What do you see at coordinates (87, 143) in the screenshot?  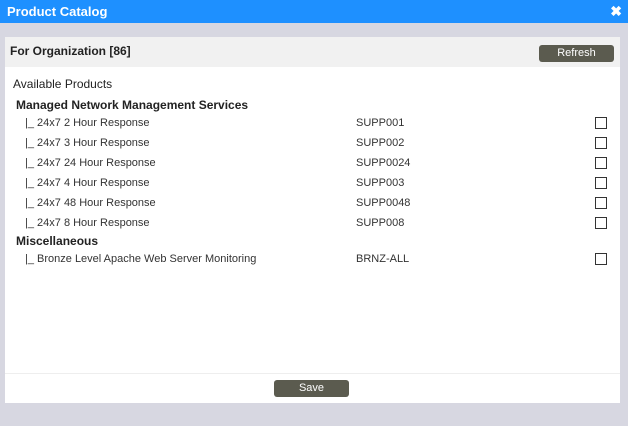 I see `product-name: |_ 24x7 3 Hour Response` at bounding box center [87, 143].